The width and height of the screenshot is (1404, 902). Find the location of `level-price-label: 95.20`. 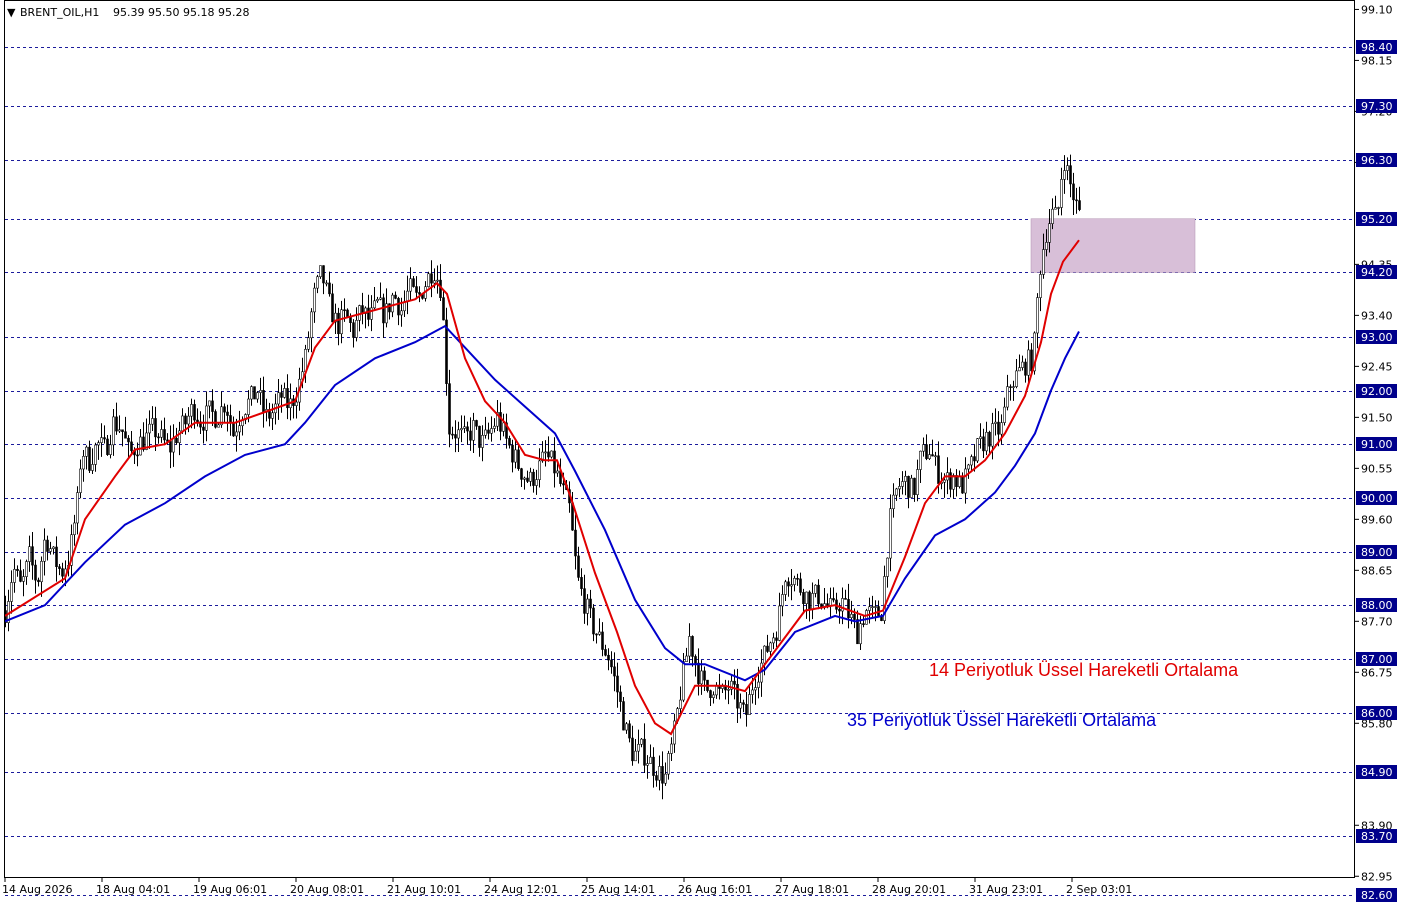

level-price-label: 95.20 is located at coordinates (1377, 219).